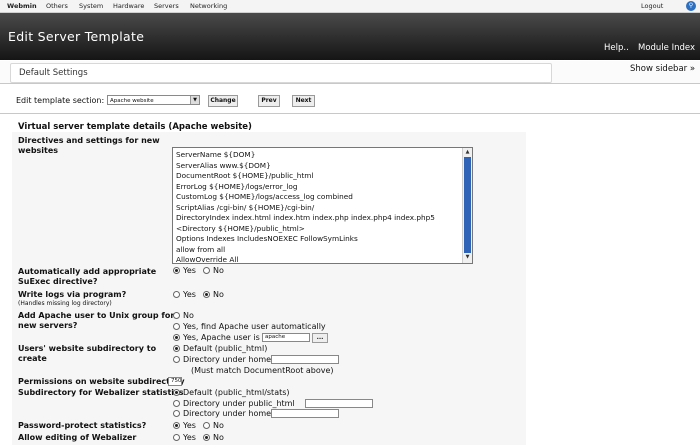 The width and height of the screenshot is (700, 445). Describe the element at coordinates (176, 294) in the screenshot. I see `write-logs-yes-radio` at that location.